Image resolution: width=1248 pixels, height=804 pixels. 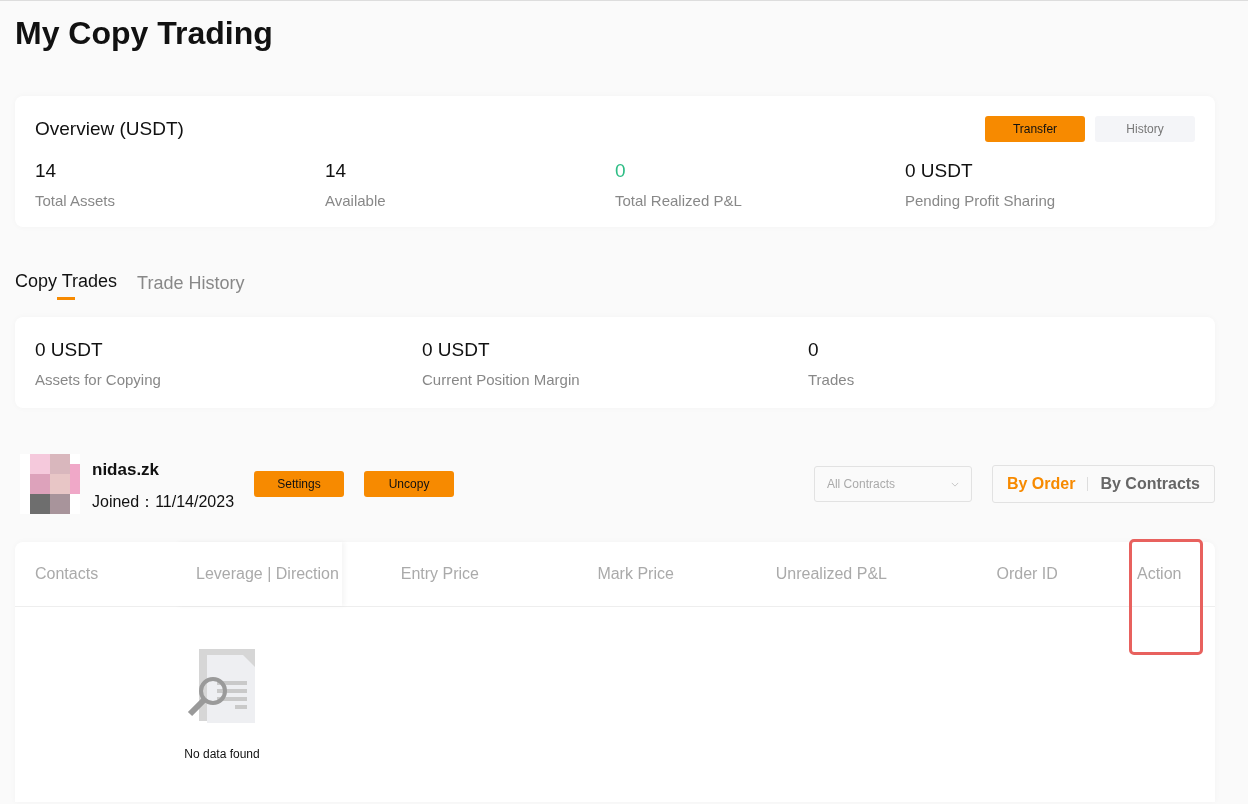 I want to click on column-header: Order ID, so click(x=1027, y=574).